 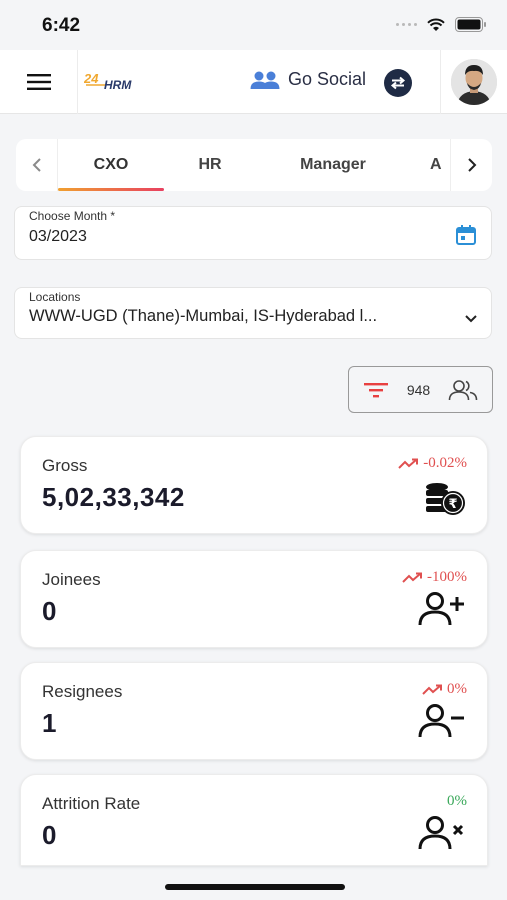 I want to click on month-field-label: Choose Month *, so click(x=72, y=216).